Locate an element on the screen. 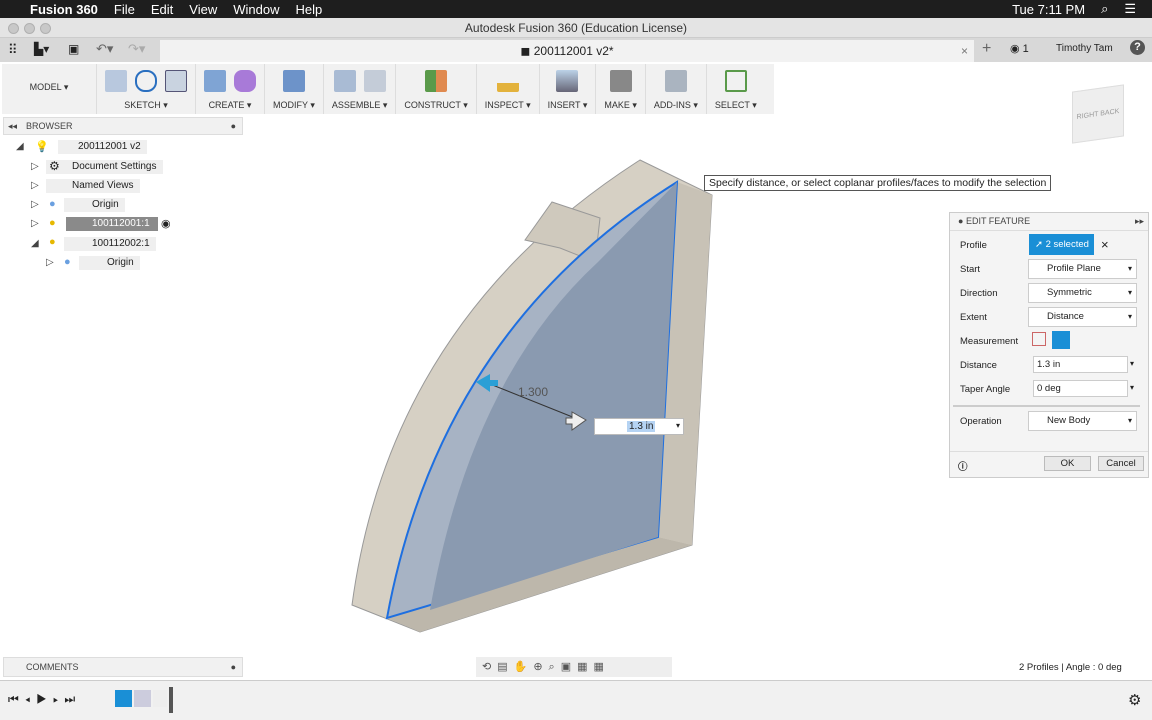 This screenshot has width=1152, height=720. activate-radio: ◉ is located at coordinates (166, 223).